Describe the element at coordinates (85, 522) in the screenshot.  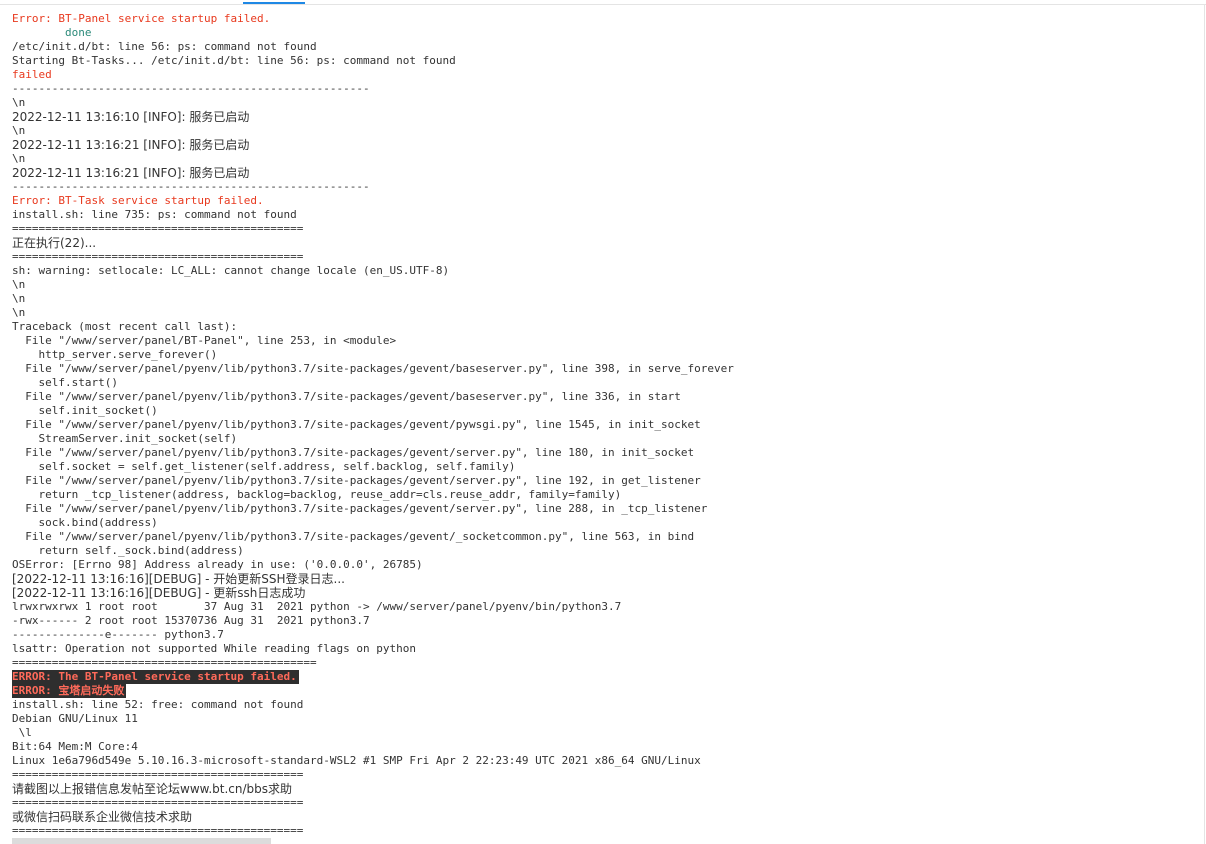
I see `log-line: sock.bind(address)` at that location.